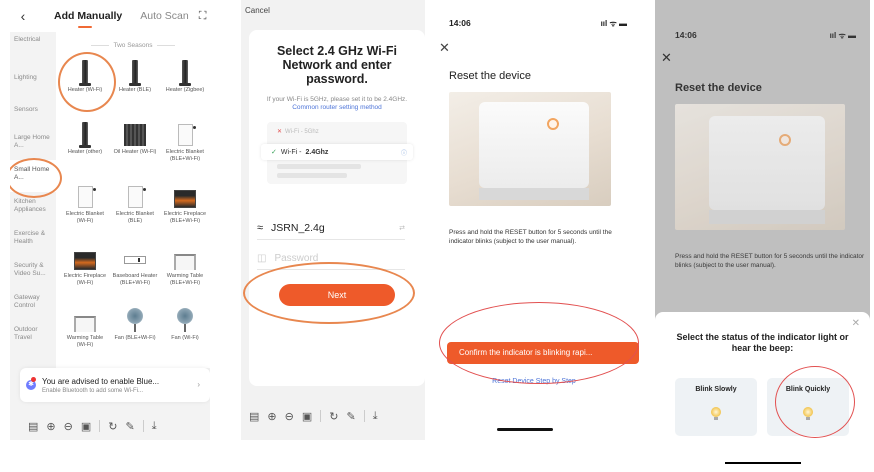 This screenshot has width=874, height=472. What do you see at coordinates (718, 88) in the screenshot?
I see `page-title: Reset the device` at bounding box center [718, 88].